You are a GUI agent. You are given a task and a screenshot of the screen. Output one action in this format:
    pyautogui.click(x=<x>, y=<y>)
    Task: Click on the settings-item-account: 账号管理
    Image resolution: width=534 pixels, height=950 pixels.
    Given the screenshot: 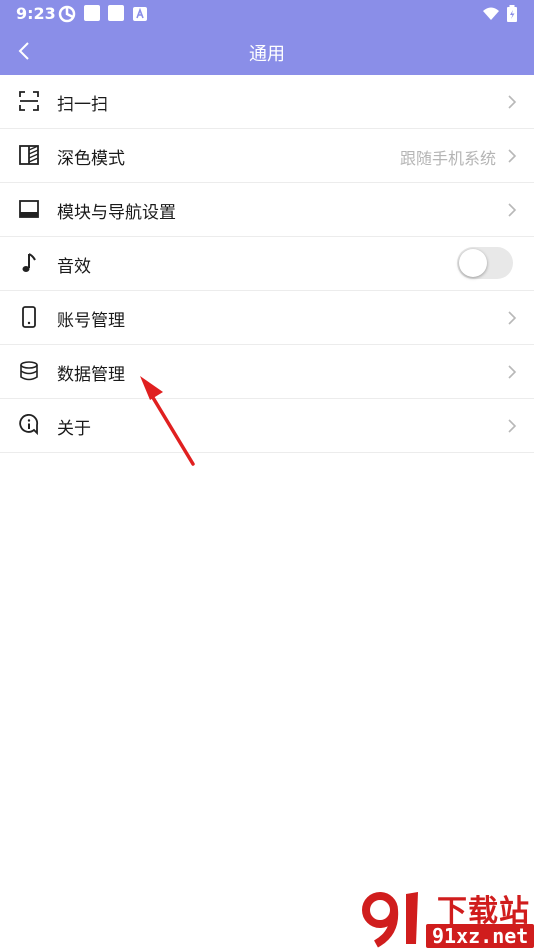 What is the action you would take?
    pyautogui.click(x=267, y=318)
    